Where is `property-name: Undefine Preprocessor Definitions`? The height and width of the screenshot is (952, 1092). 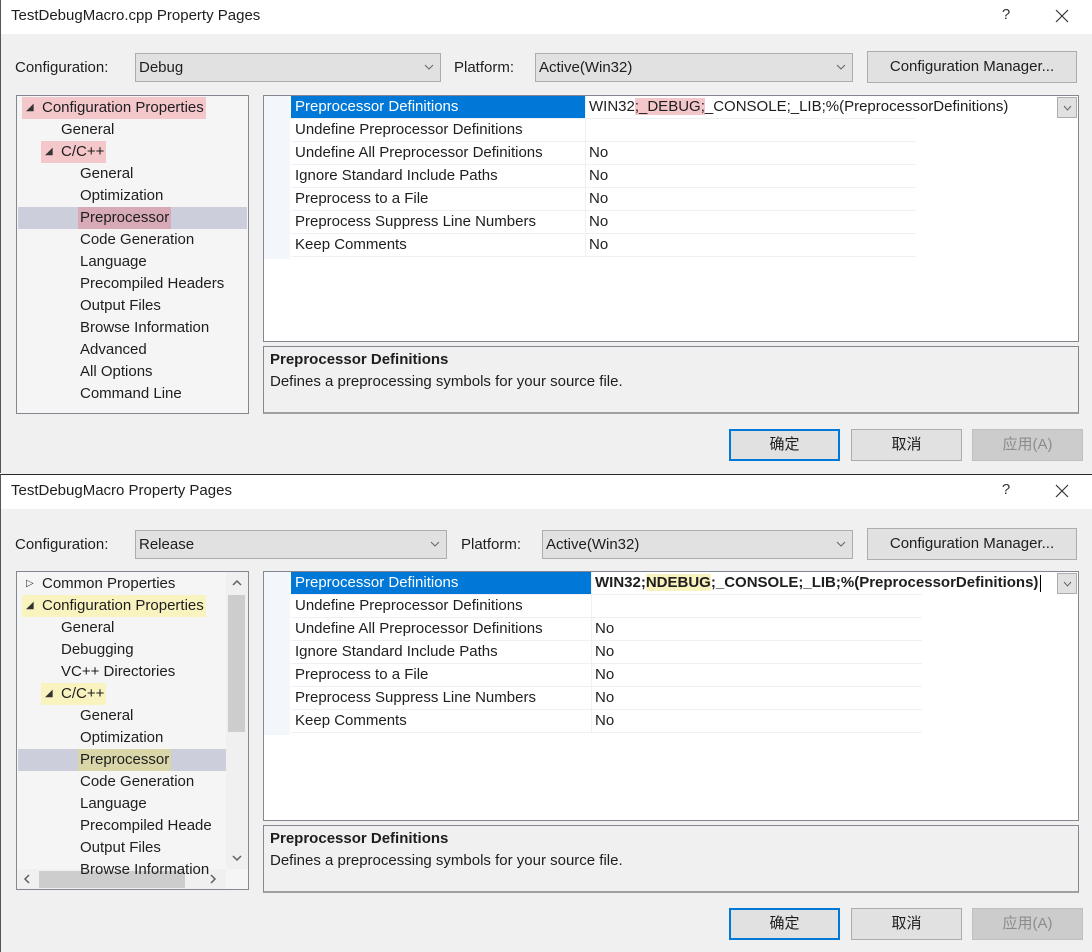 property-name: Undefine Preprocessor Definitions is located at coordinates (441, 606).